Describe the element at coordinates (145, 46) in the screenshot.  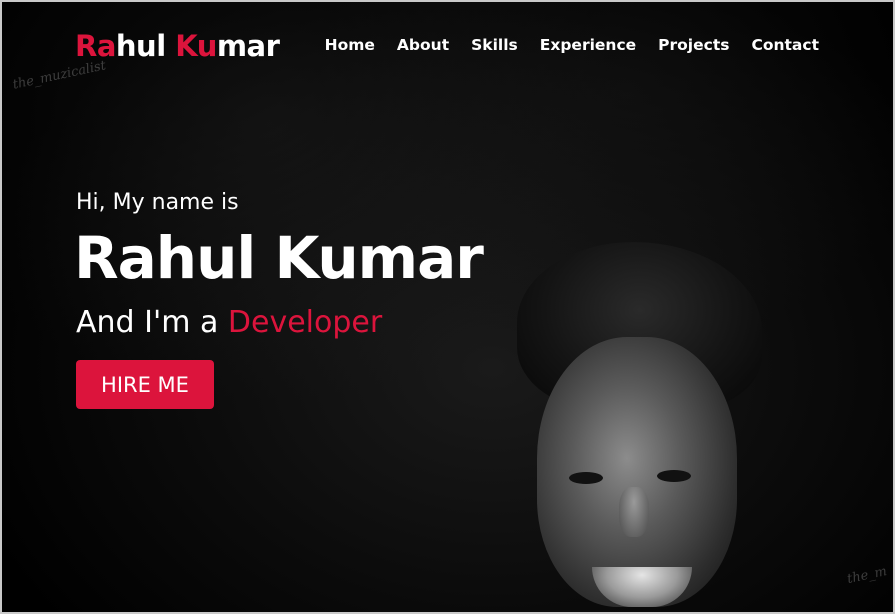
I see `logo-text-hul: hul` at that location.